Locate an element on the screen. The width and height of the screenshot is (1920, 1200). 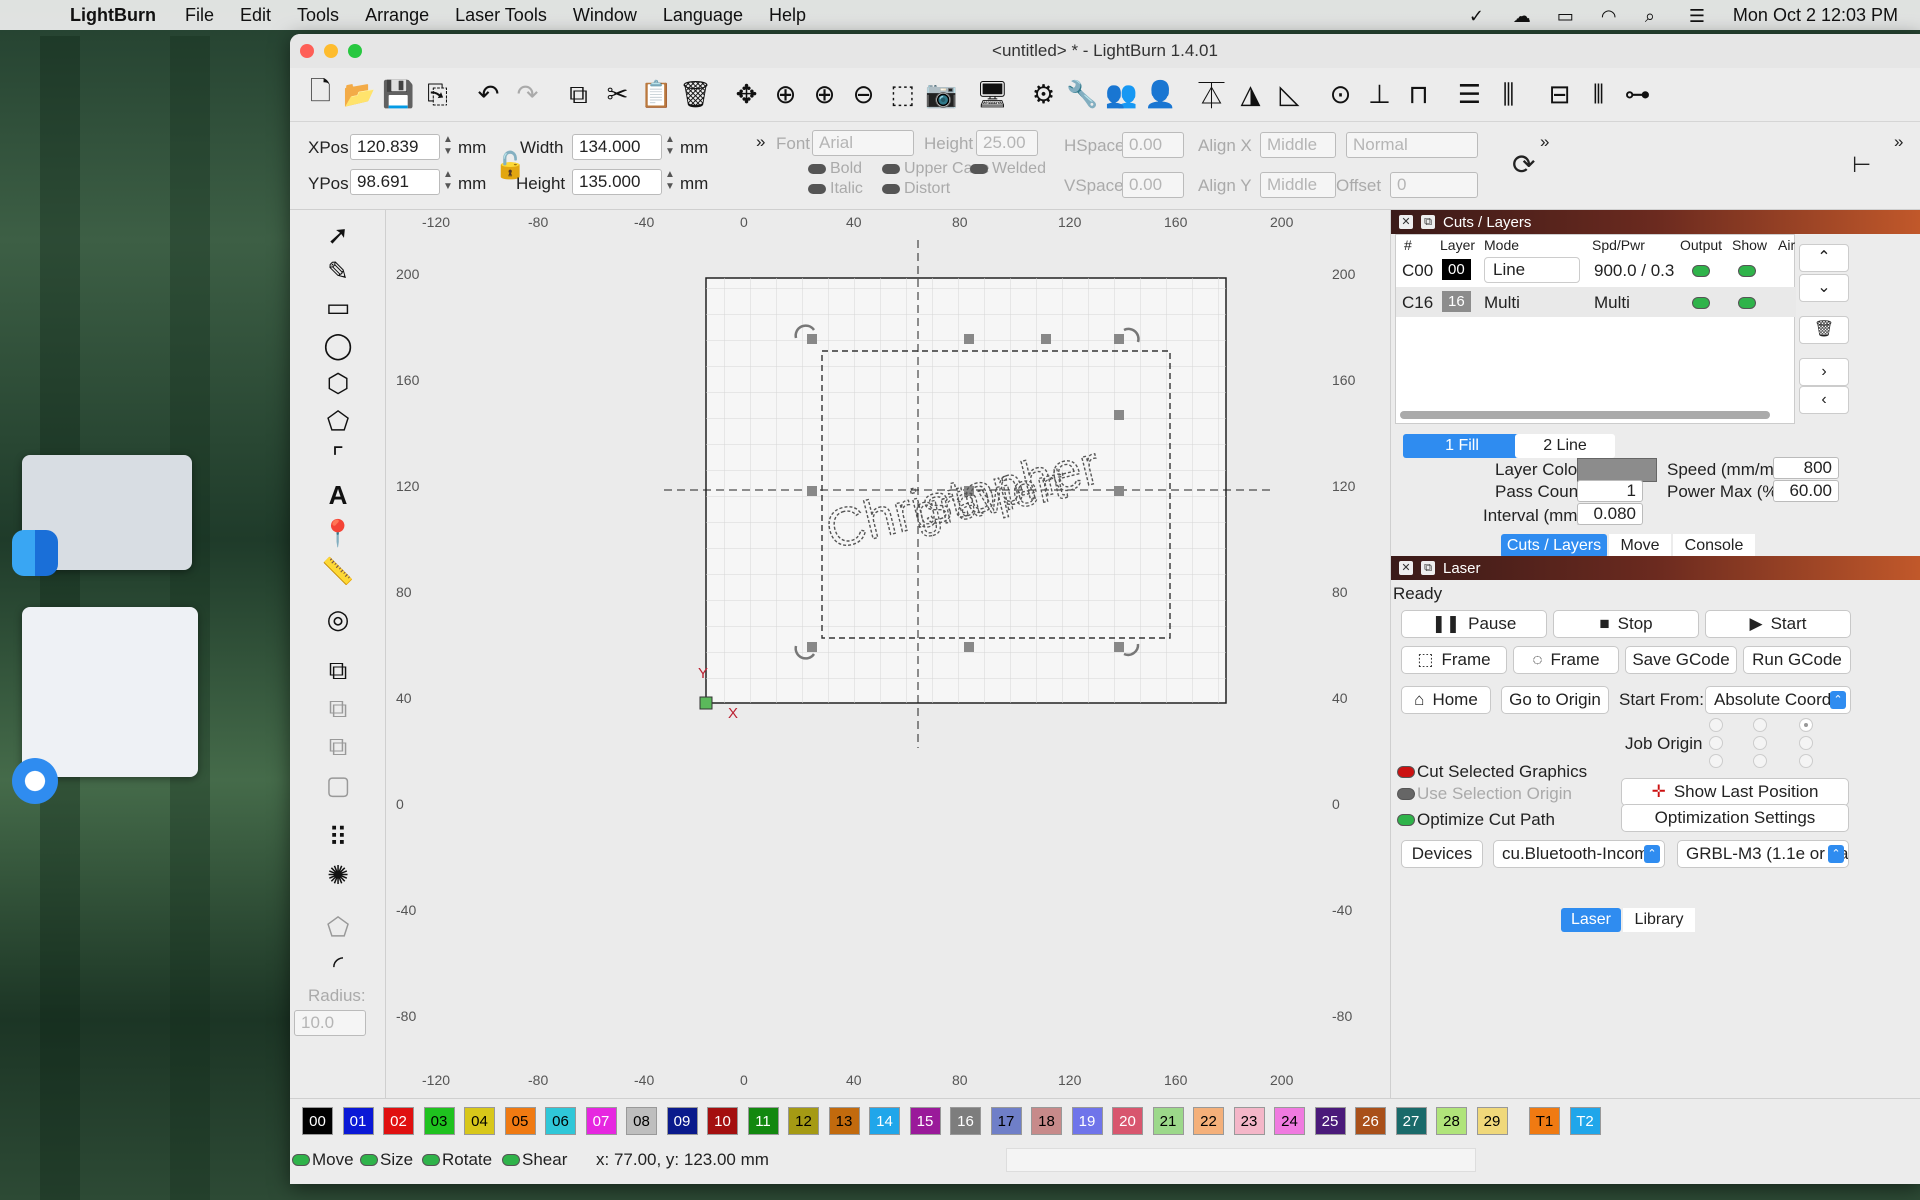
menu-arrange: Arrange is located at coordinates (397, 15).